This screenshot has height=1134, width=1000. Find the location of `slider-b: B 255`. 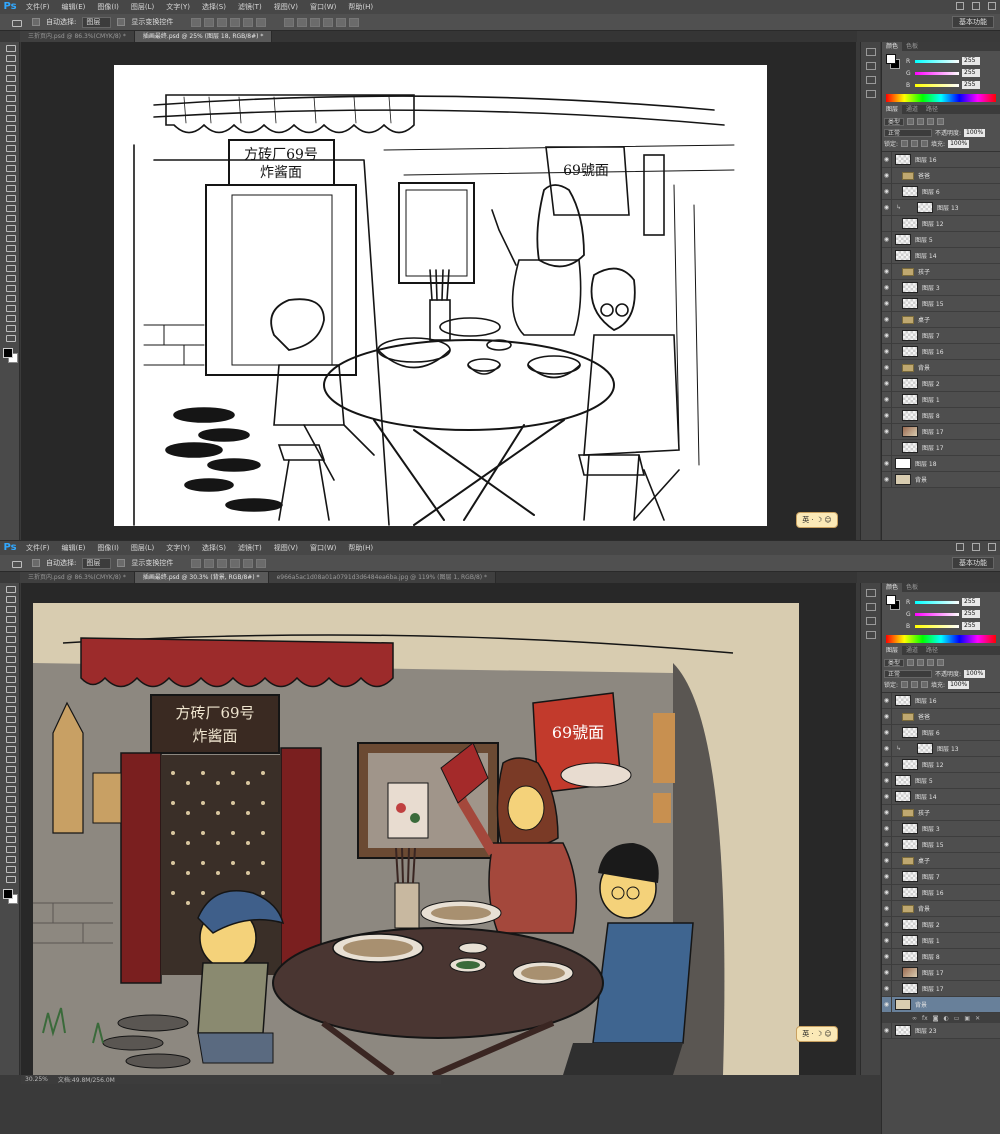

slider-b: B 255 is located at coordinates (943, 85).